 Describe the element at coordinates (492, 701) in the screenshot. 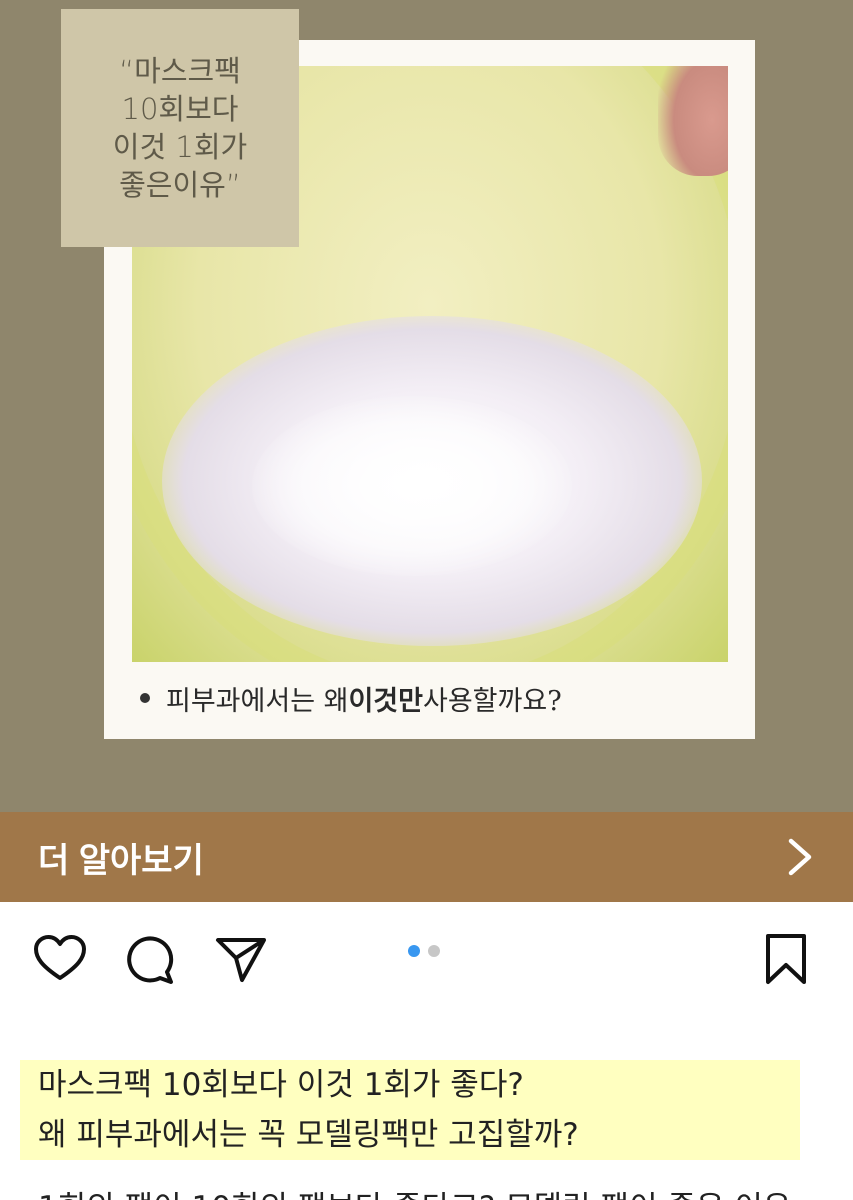

I see `caption-post: 사용할까요?` at that location.